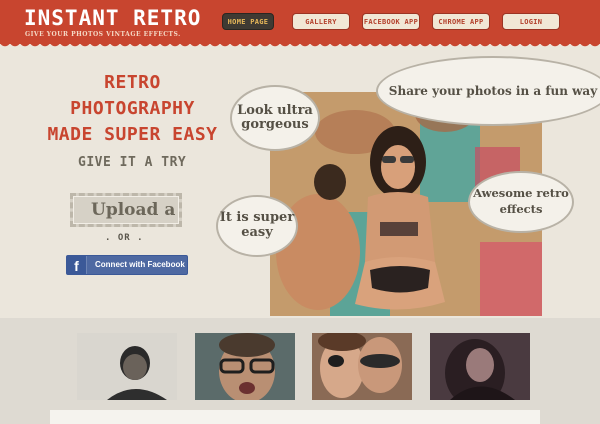 This screenshot has height=424, width=600. I want to click on cloud-gorgeous: Look ultra gorgeous, so click(275, 118).